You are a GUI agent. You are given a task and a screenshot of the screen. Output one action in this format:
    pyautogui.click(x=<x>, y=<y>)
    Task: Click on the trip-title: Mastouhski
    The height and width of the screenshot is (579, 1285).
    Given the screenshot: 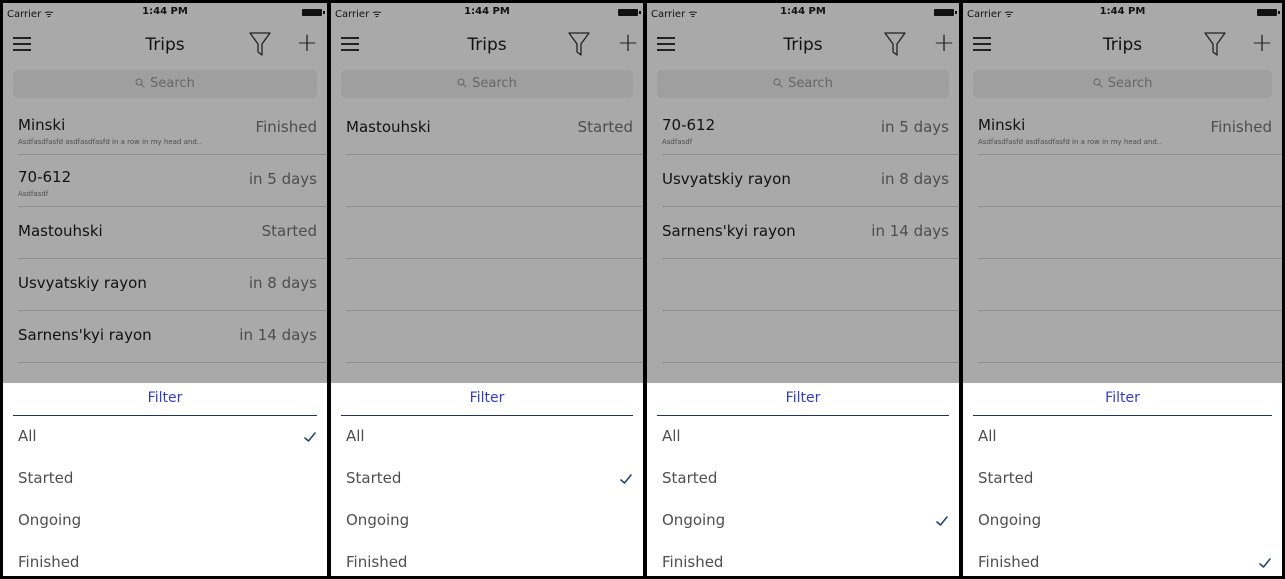 What is the action you would take?
    pyautogui.click(x=60, y=231)
    